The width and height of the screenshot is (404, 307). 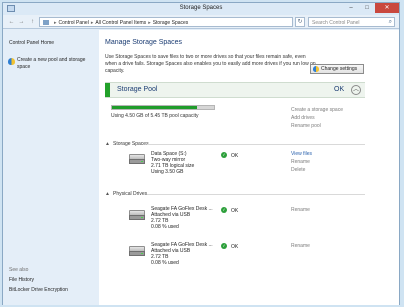 I want to click on pool-capacity-bar, so click(x=163, y=107).